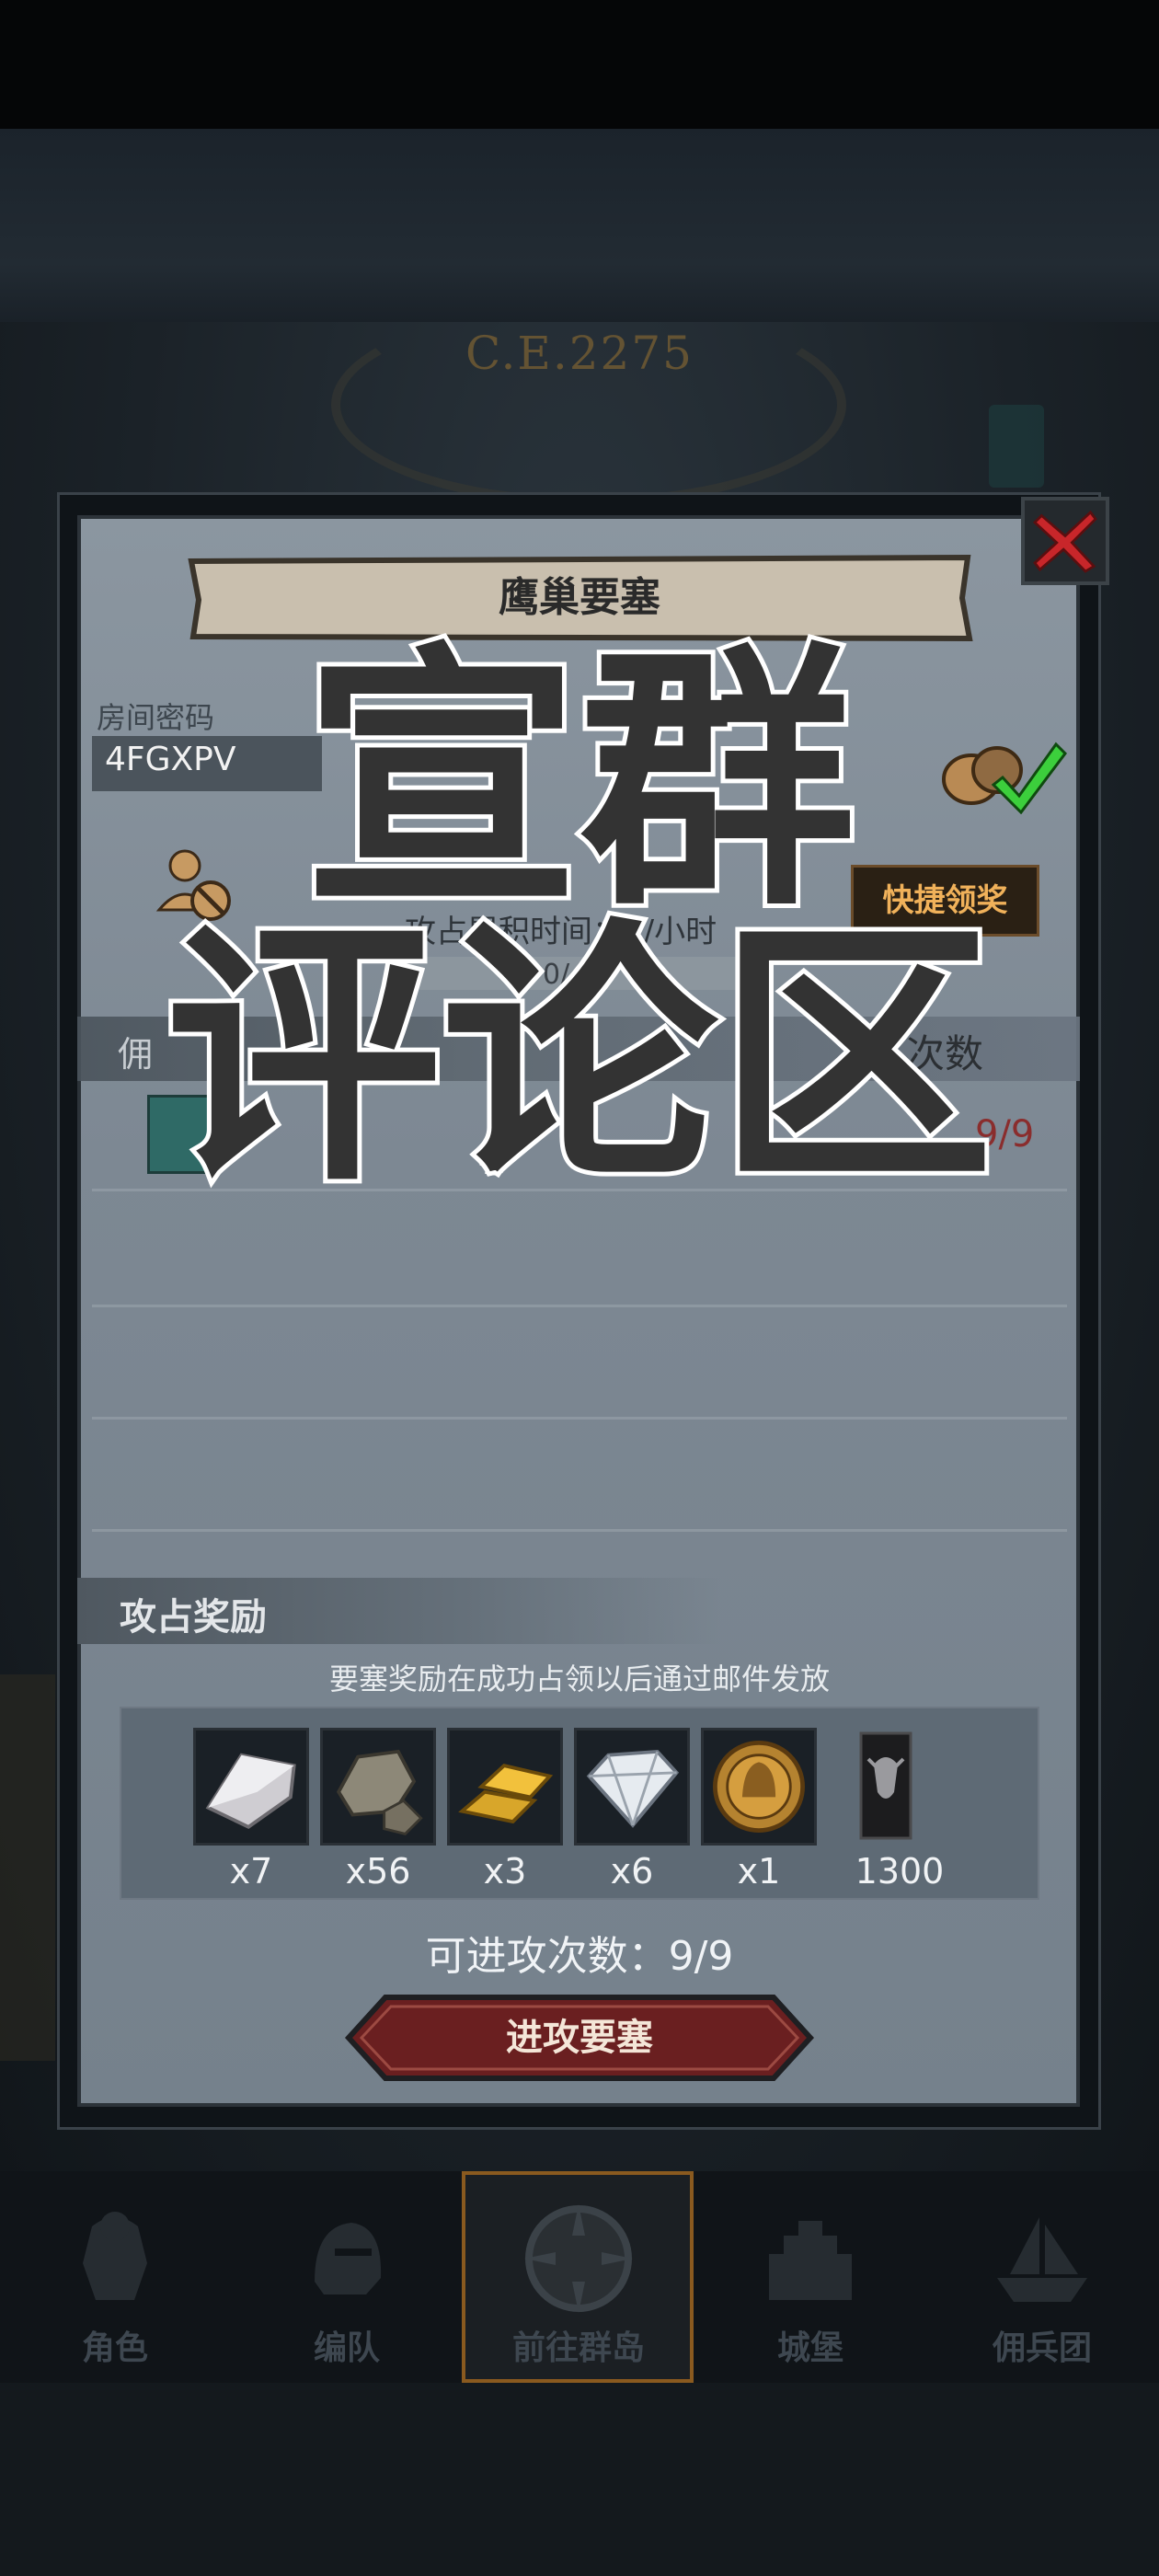 Image resolution: width=1159 pixels, height=2576 pixels. Describe the element at coordinates (346, 2348) in the screenshot. I see `nav-label: 编队` at that location.